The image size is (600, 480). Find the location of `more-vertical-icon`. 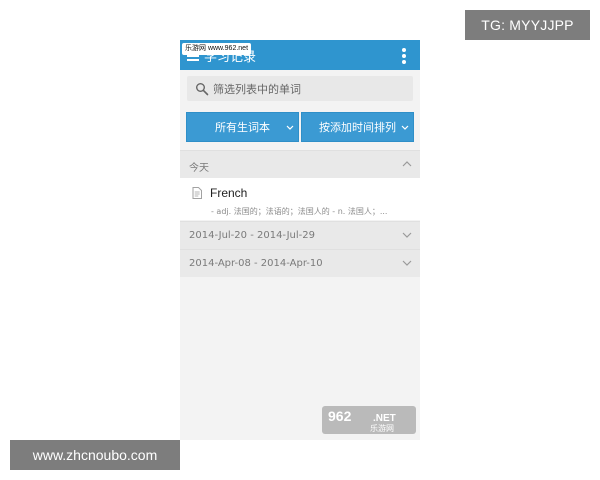

more-vertical-icon is located at coordinates (404, 56).